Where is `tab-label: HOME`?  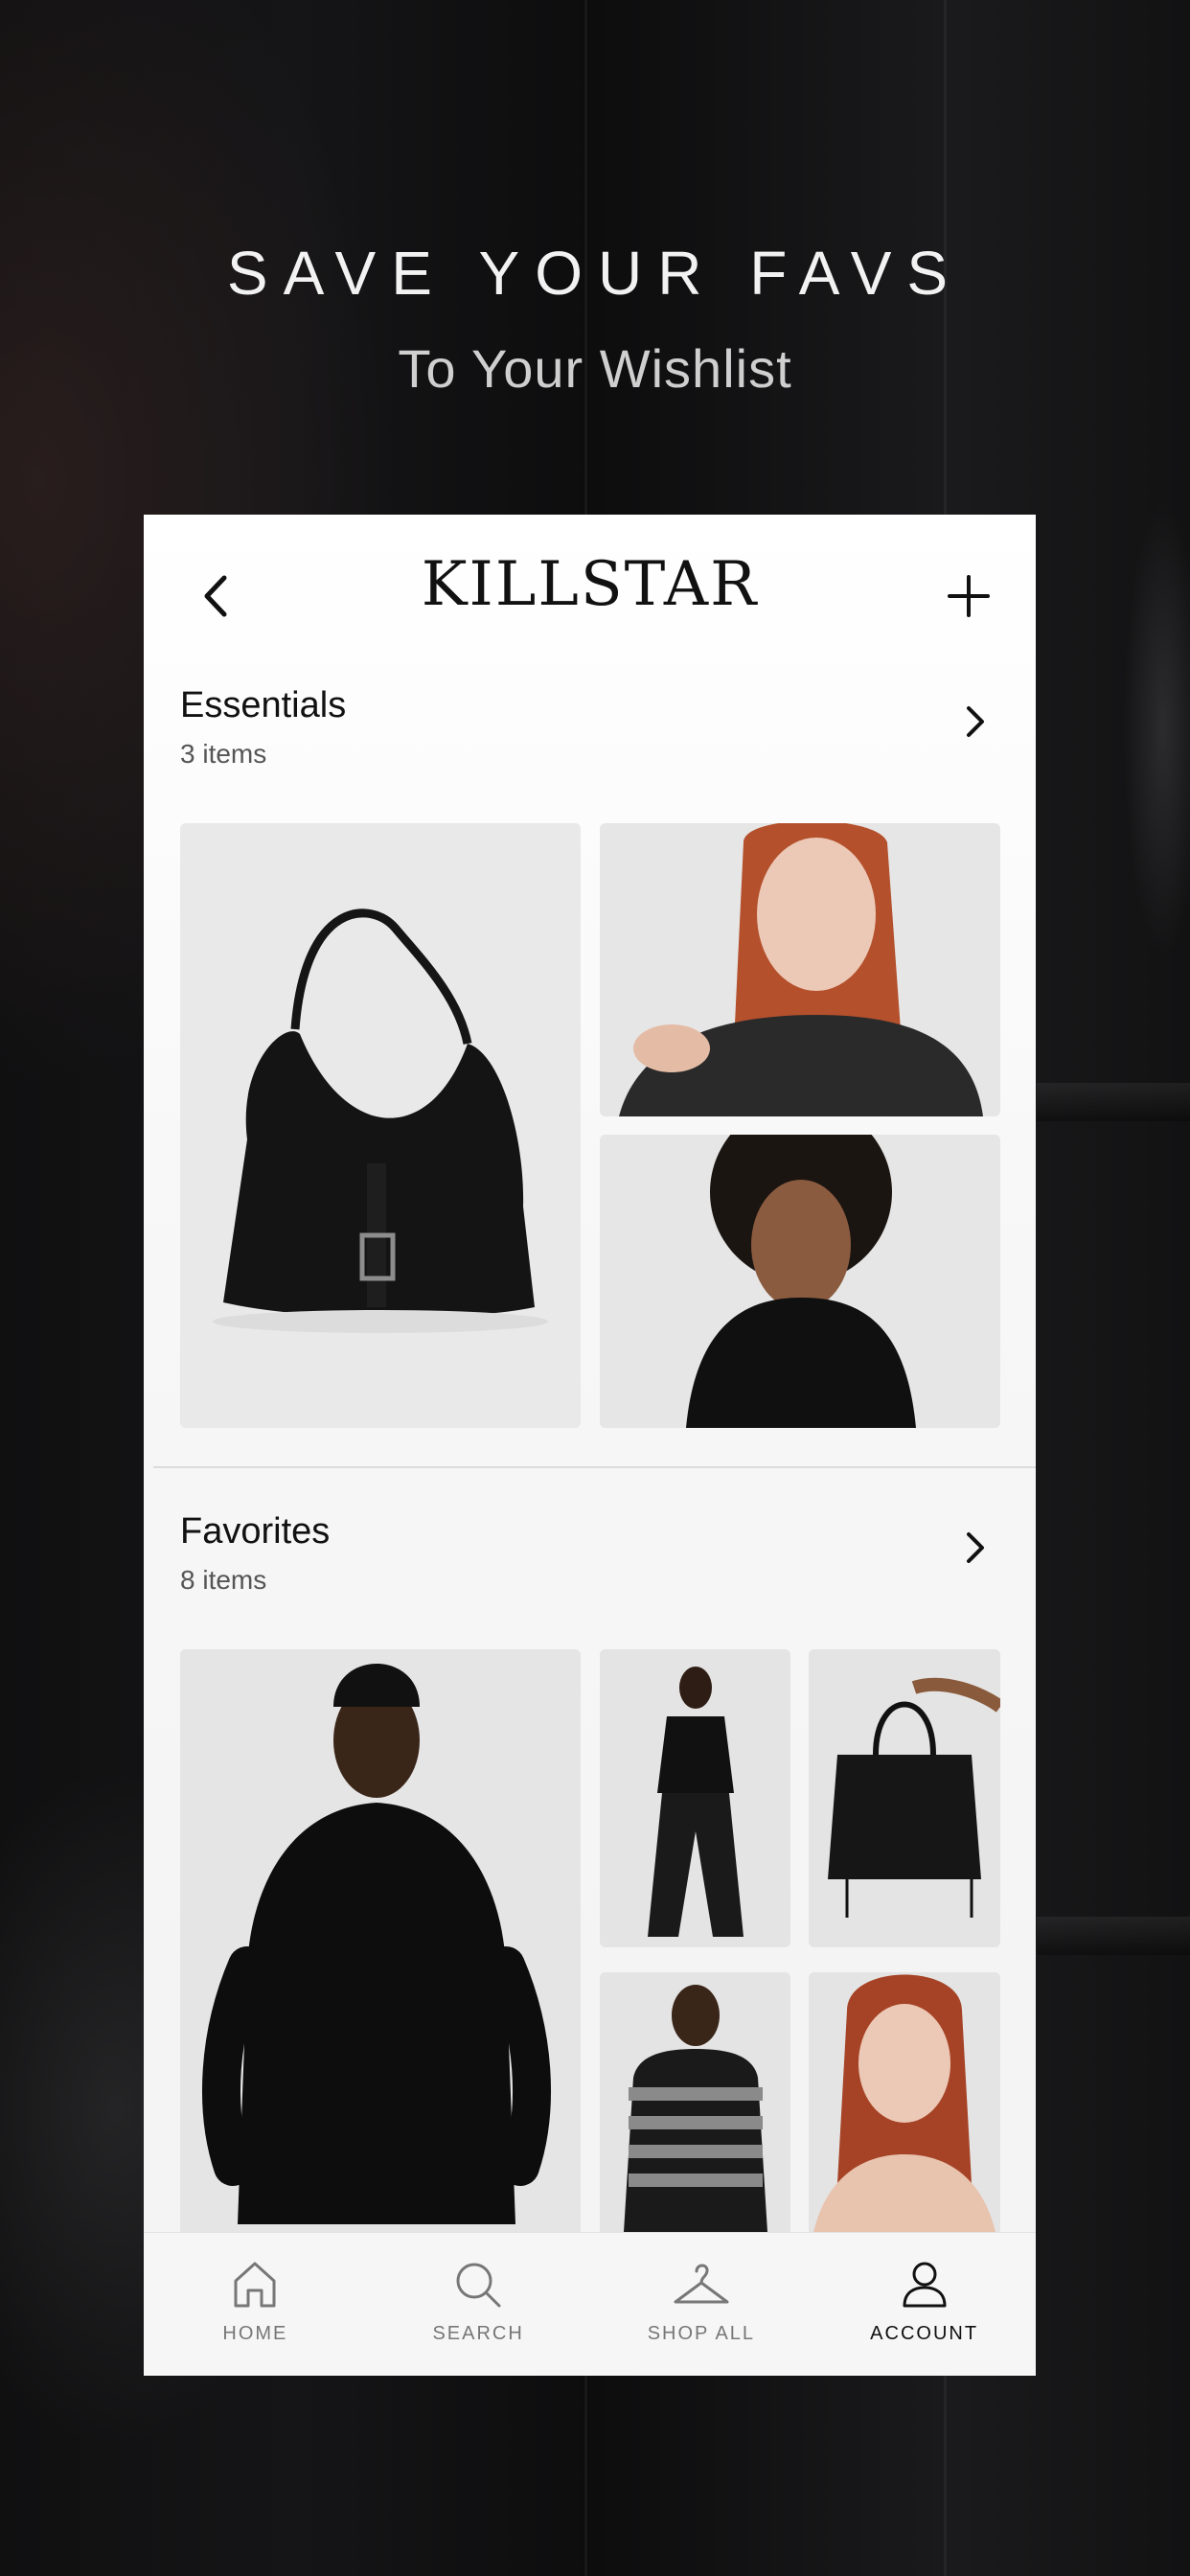 tab-label: HOME is located at coordinates (255, 2333).